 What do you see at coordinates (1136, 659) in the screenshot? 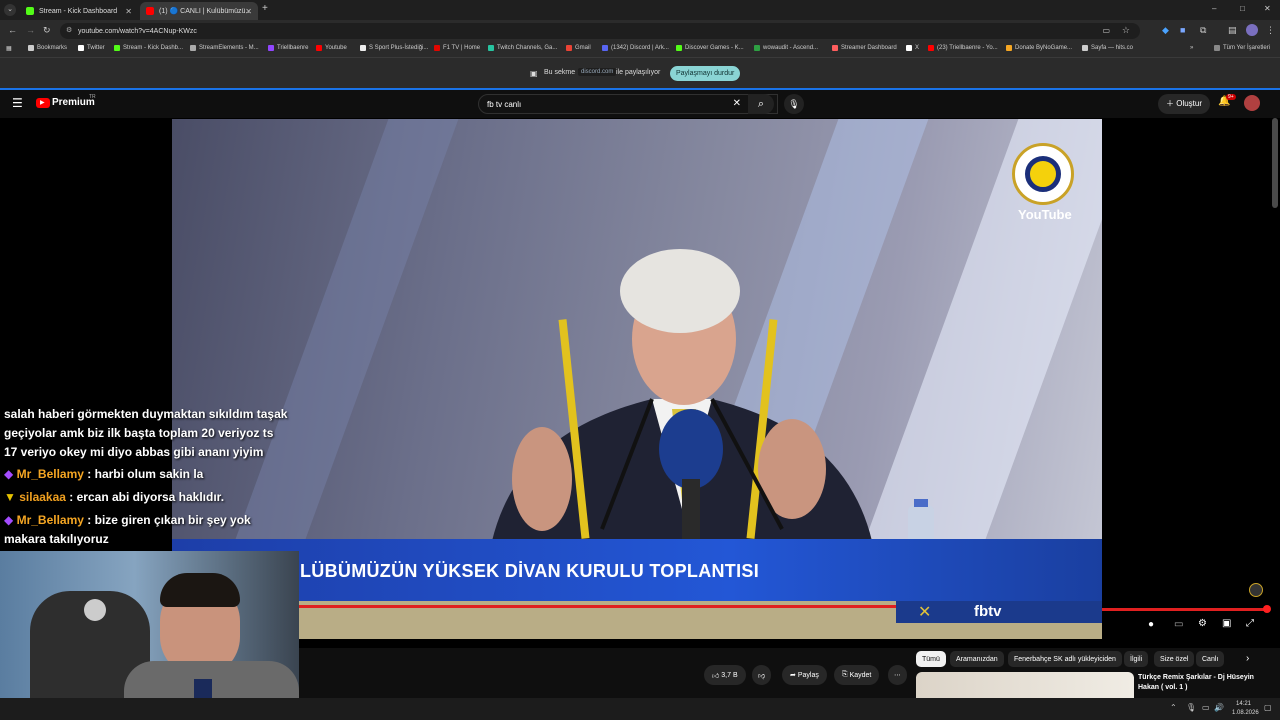
I see `chip-related: İlgili` at bounding box center [1136, 659].